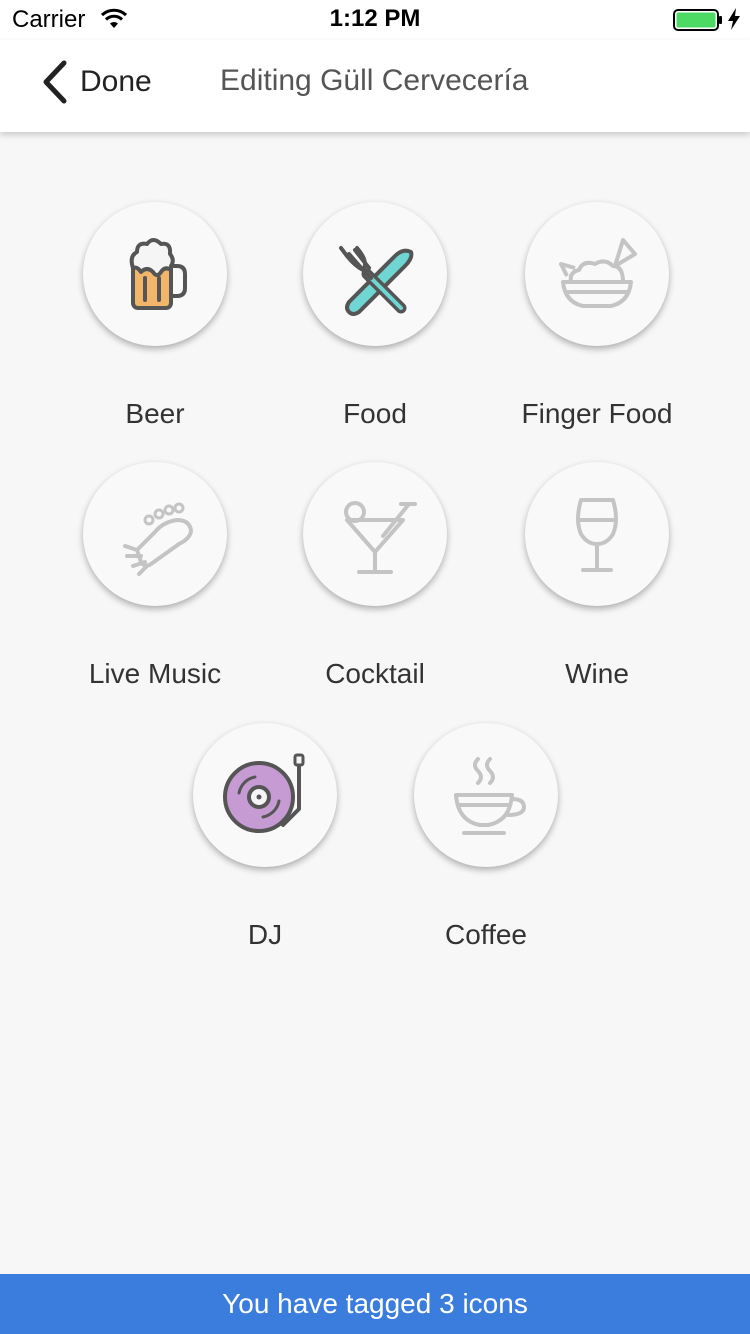 The height and width of the screenshot is (1334, 750). I want to click on navigation-bar: Done Editing Güll Cervecería, so click(375, 86).